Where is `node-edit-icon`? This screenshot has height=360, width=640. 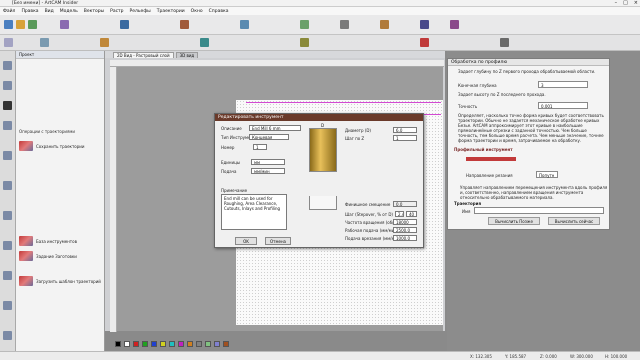
node-edit-icon is located at coordinates (7, 125).